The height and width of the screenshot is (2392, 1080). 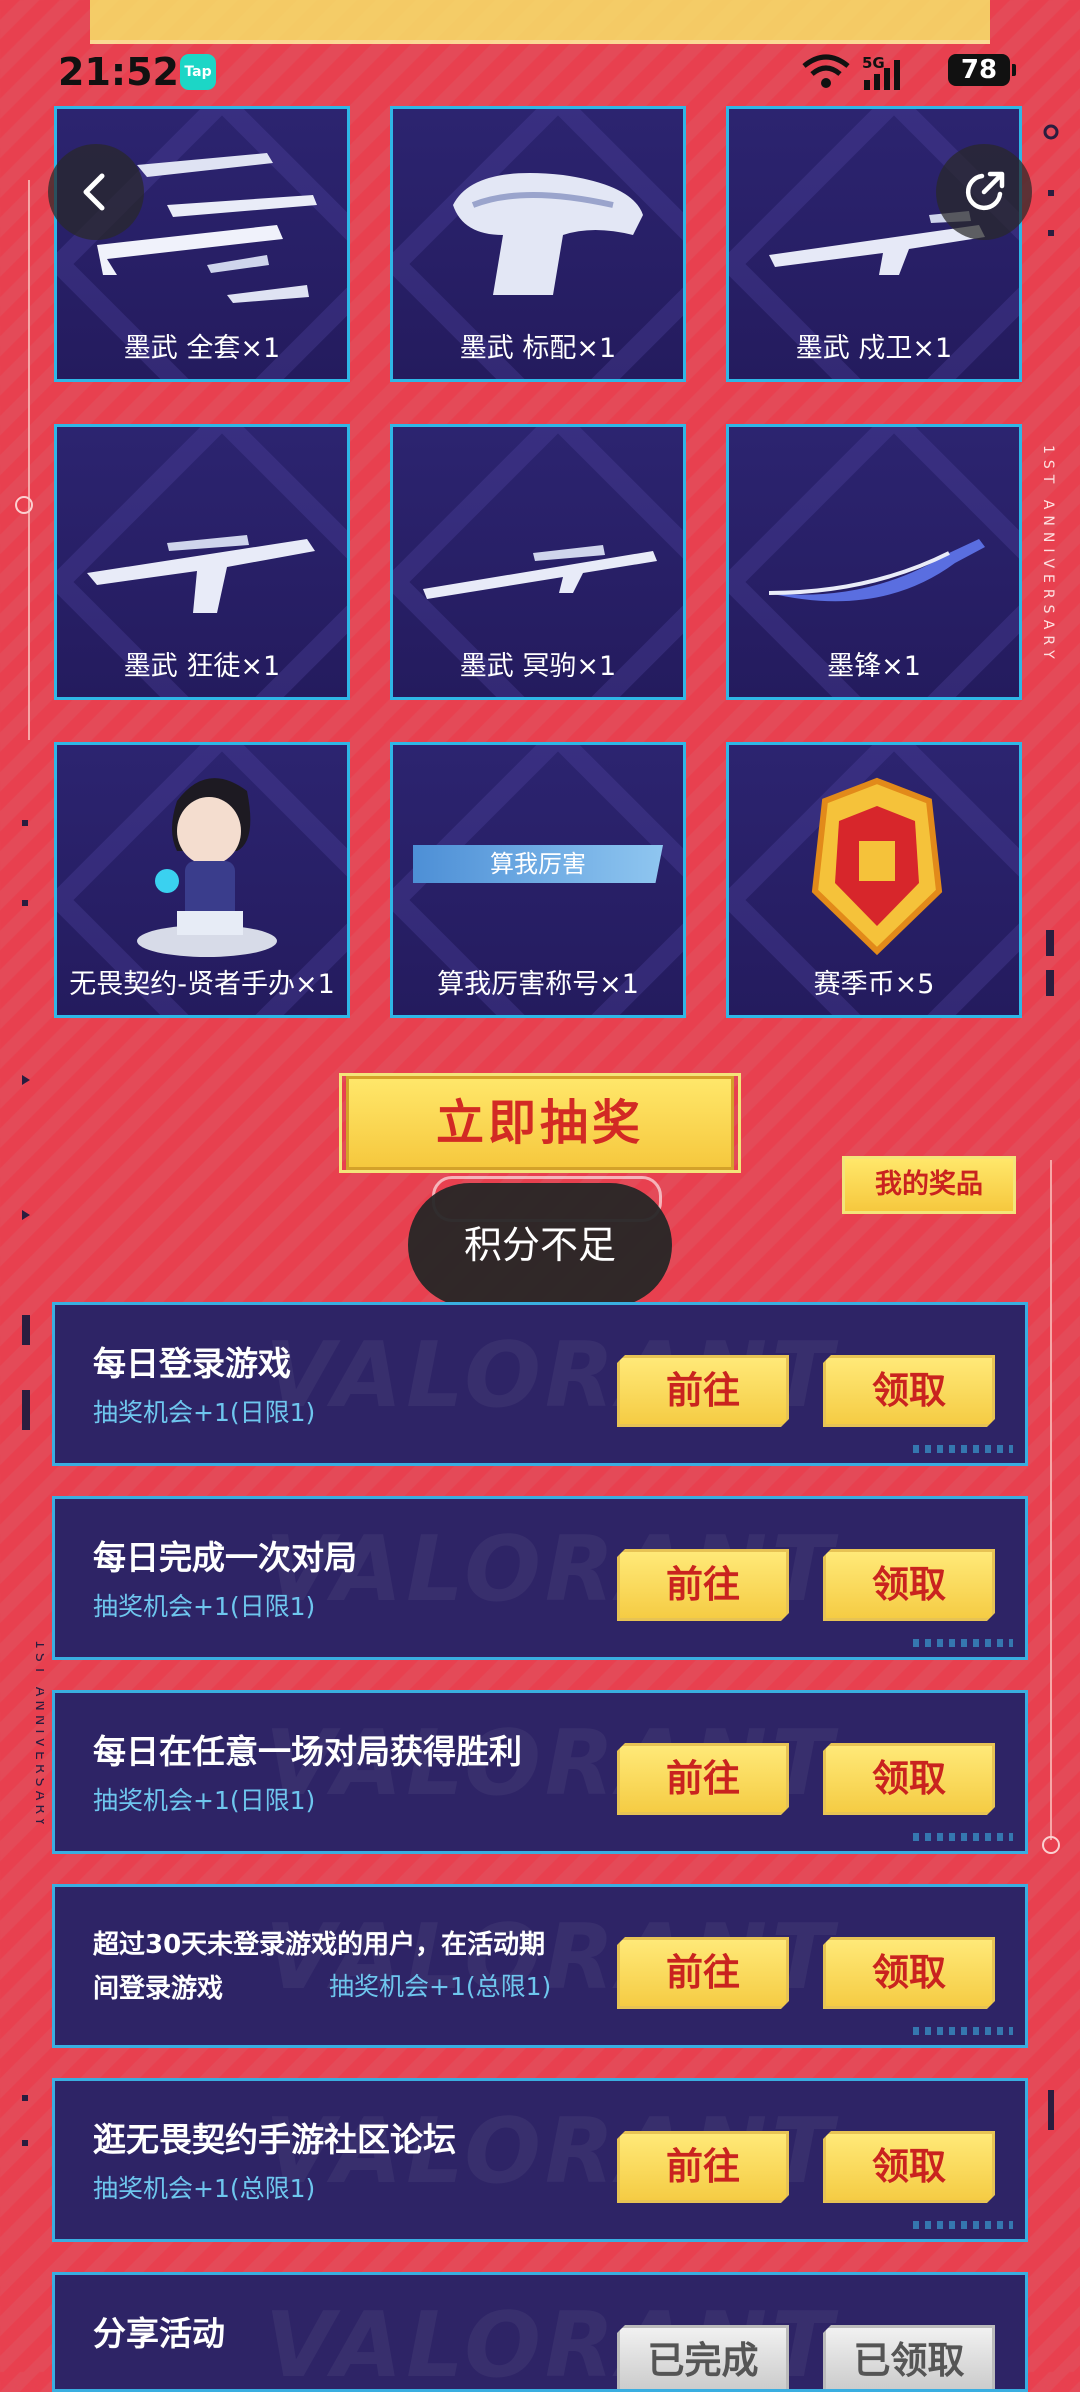 What do you see at coordinates (202, 666) in the screenshot?
I see `prize-label: 墨武 狂徒×1` at bounding box center [202, 666].